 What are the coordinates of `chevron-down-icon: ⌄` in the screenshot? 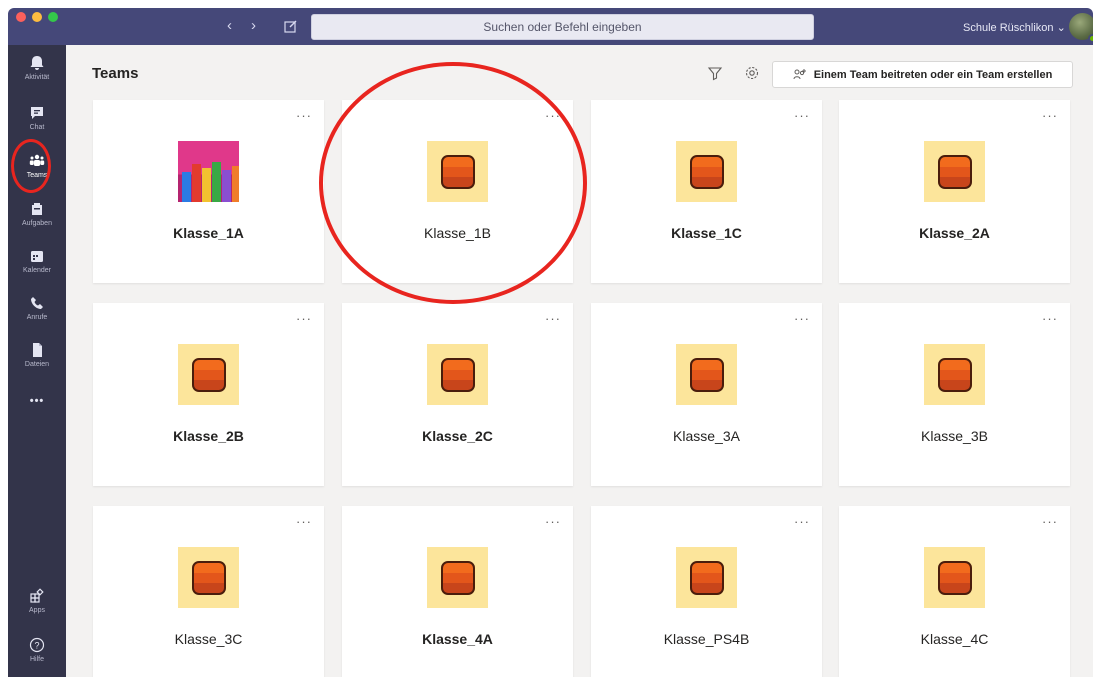 It's located at (1061, 28).